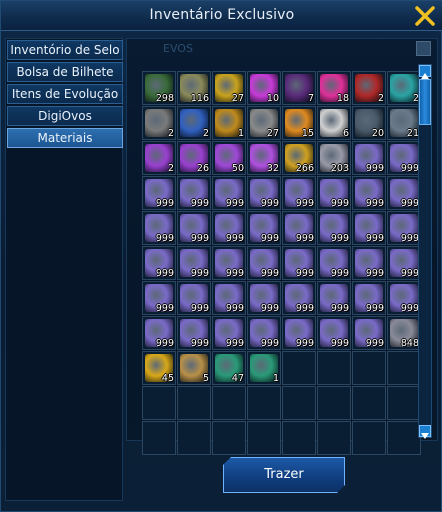  What do you see at coordinates (404, 123) in the screenshot?
I see `inventory-slot: 21` at bounding box center [404, 123].